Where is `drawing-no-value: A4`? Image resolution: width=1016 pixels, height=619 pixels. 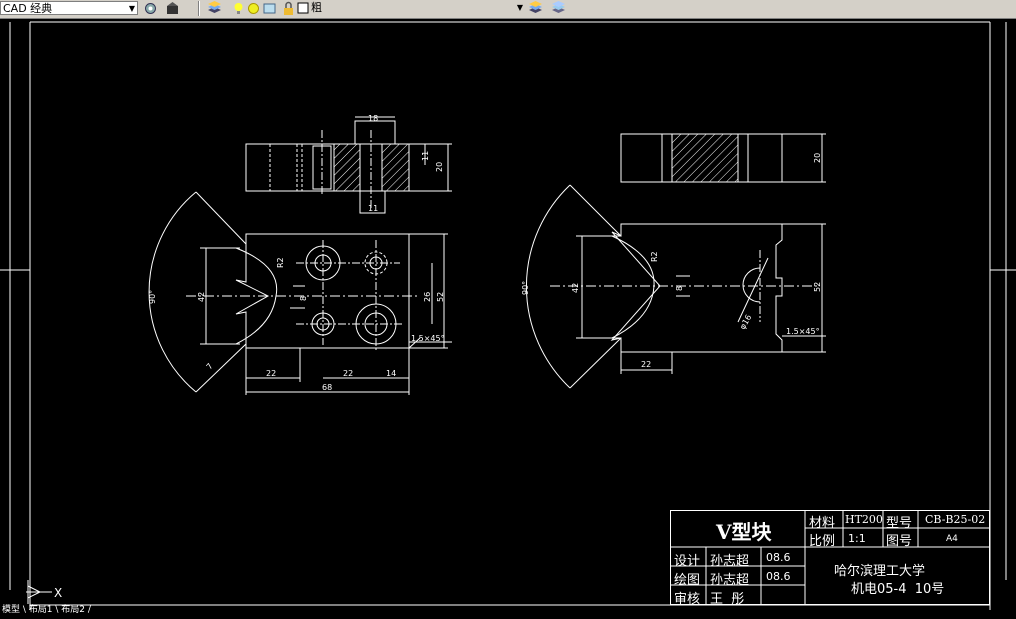 drawing-no-value: A4 is located at coordinates (952, 539).